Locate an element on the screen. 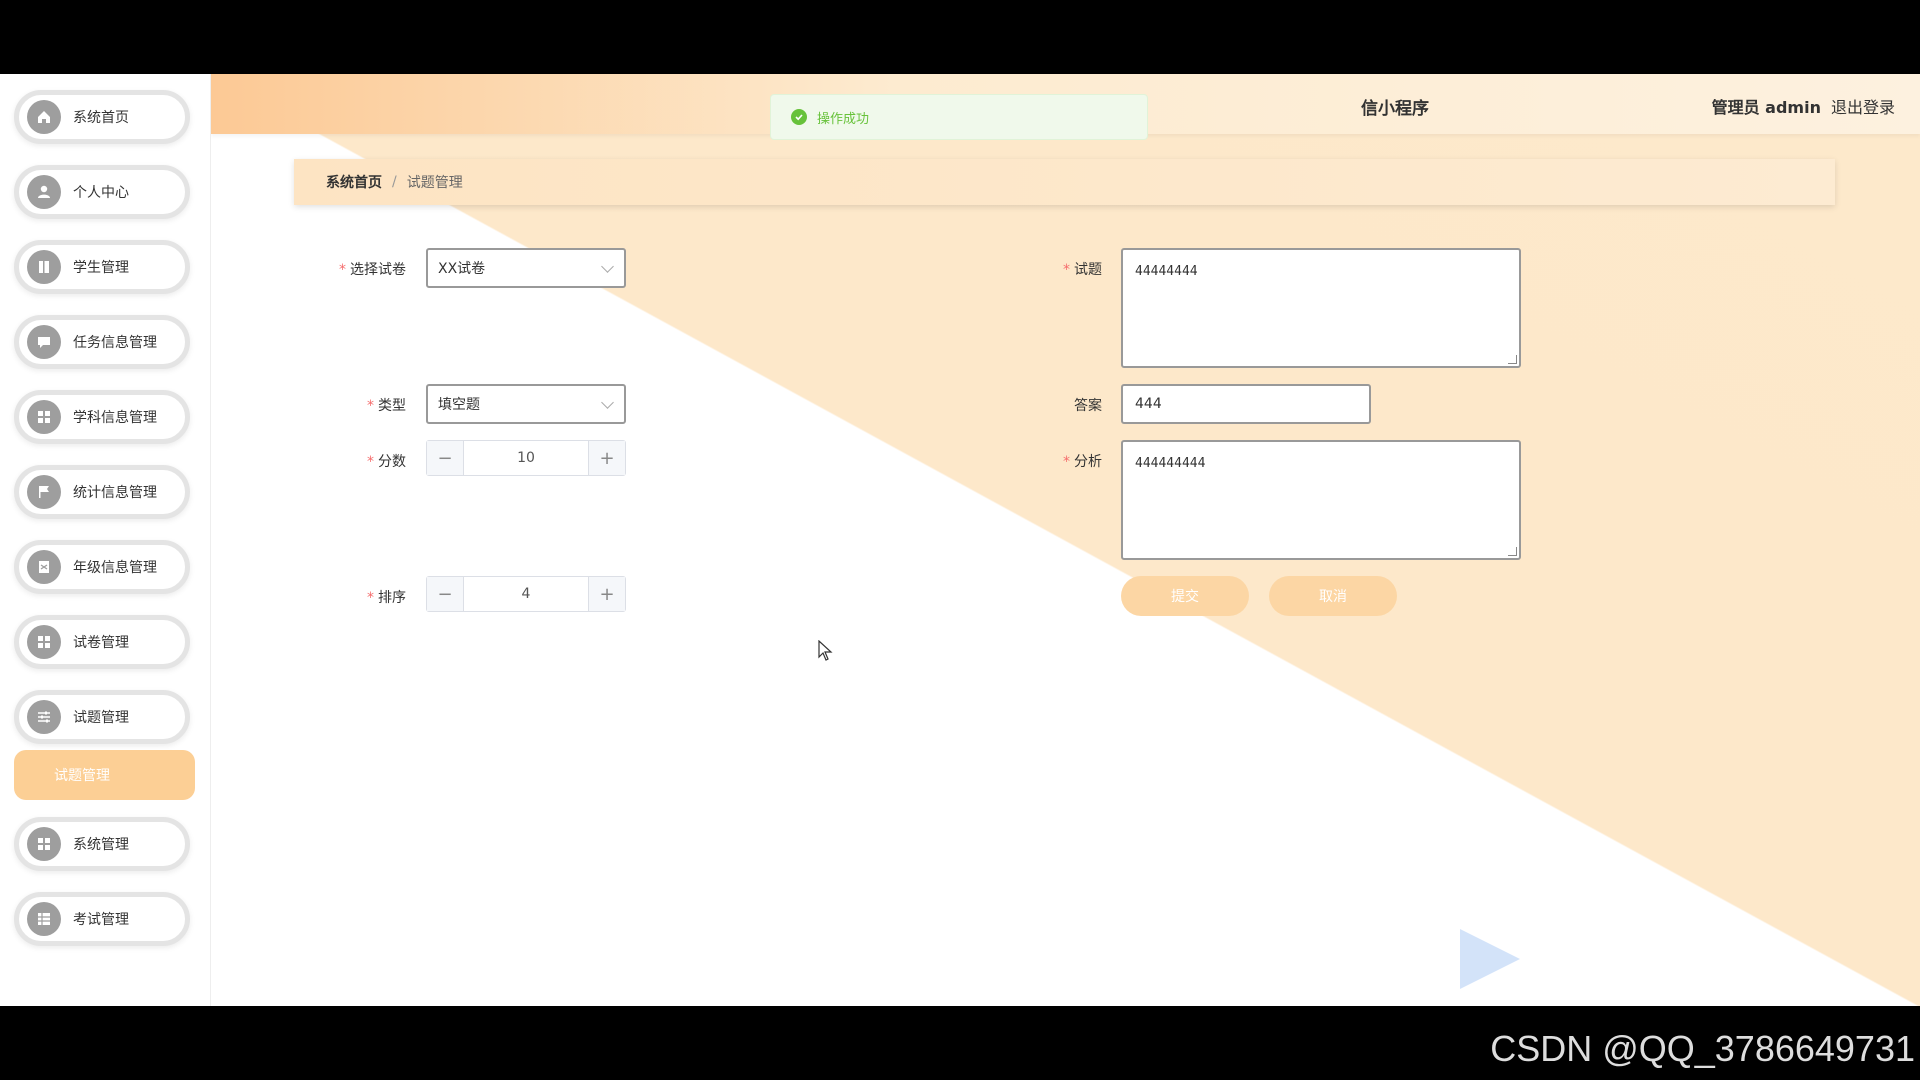  order-stepper: − 4 + is located at coordinates (526, 594).